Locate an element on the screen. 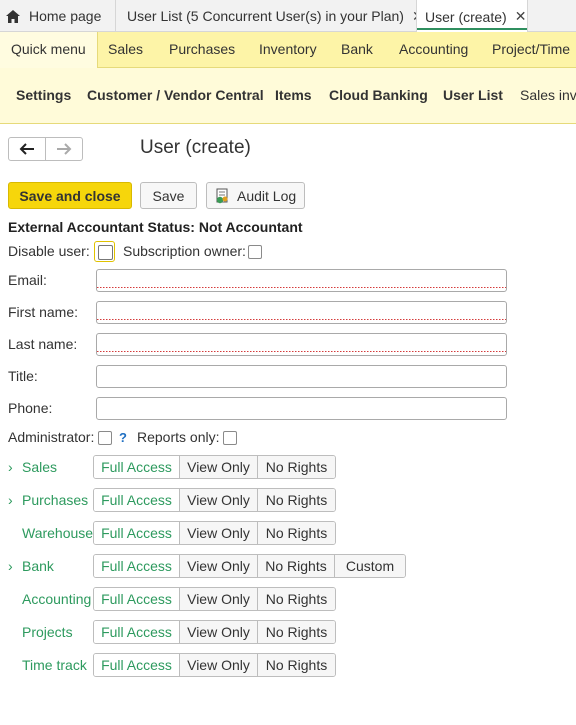  tab-user-create: User (create) ✕ is located at coordinates (472, 16).